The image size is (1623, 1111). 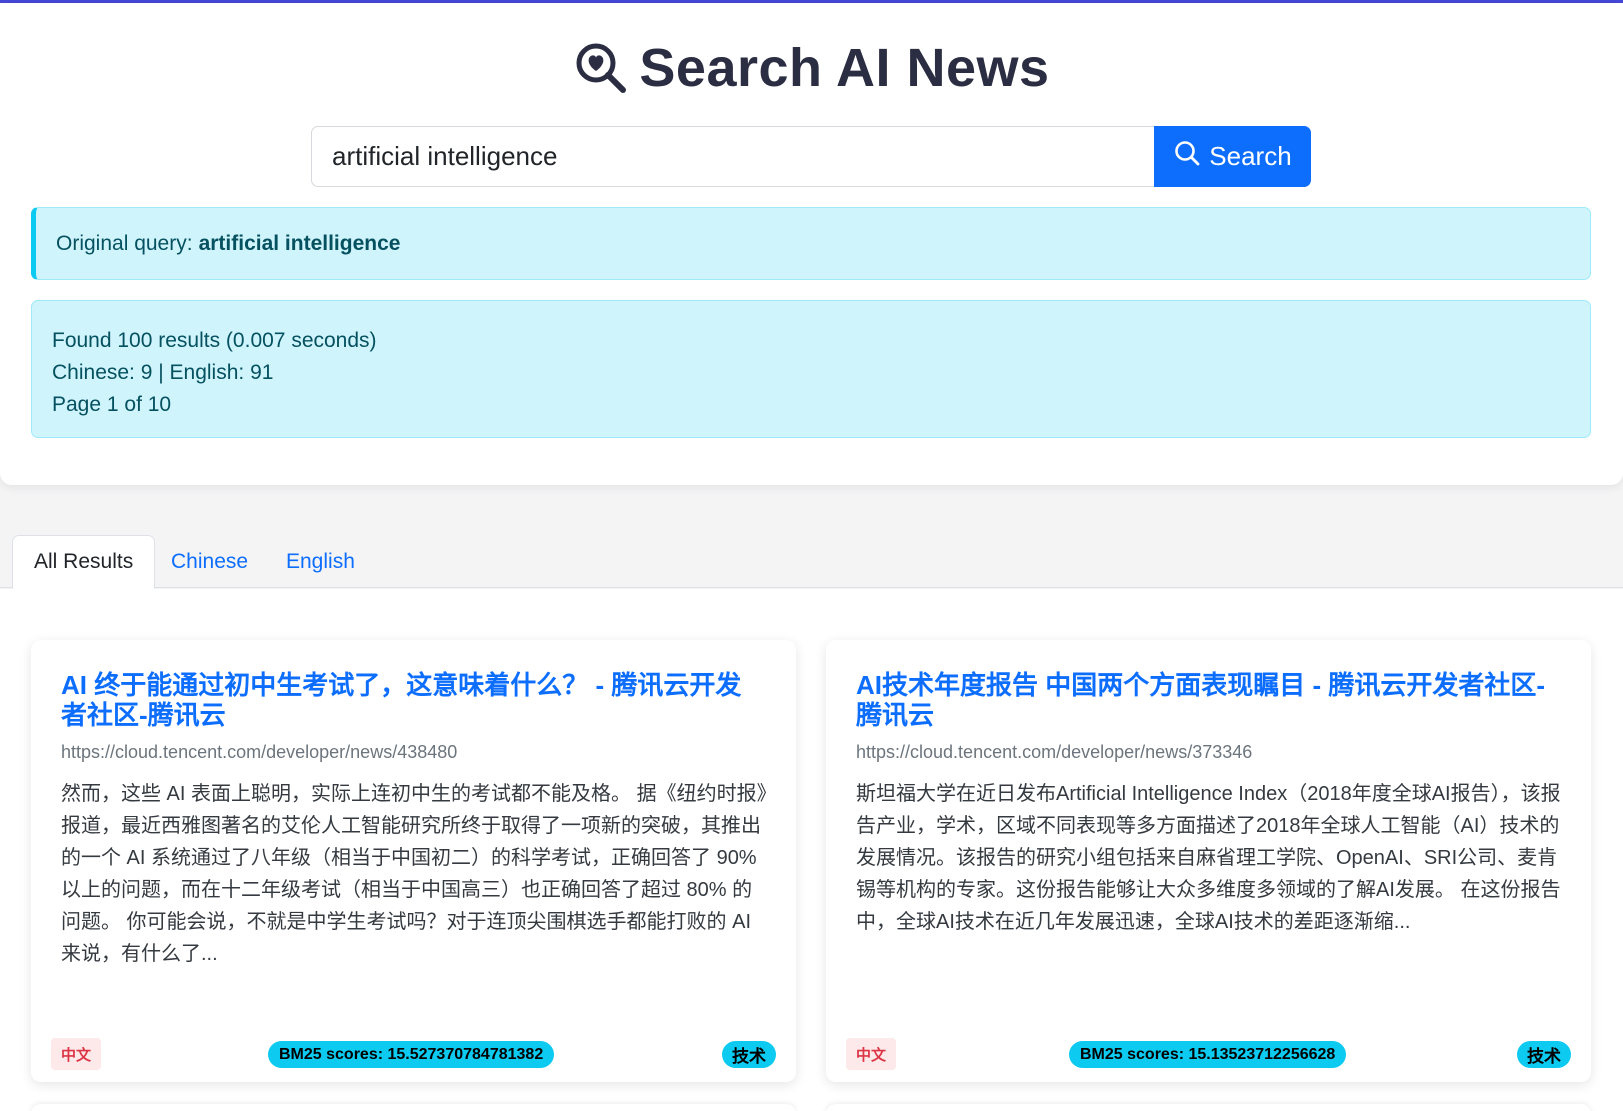 What do you see at coordinates (732, 156) in the screenshot?
I see `search-input` at bounding box center [732, 156].